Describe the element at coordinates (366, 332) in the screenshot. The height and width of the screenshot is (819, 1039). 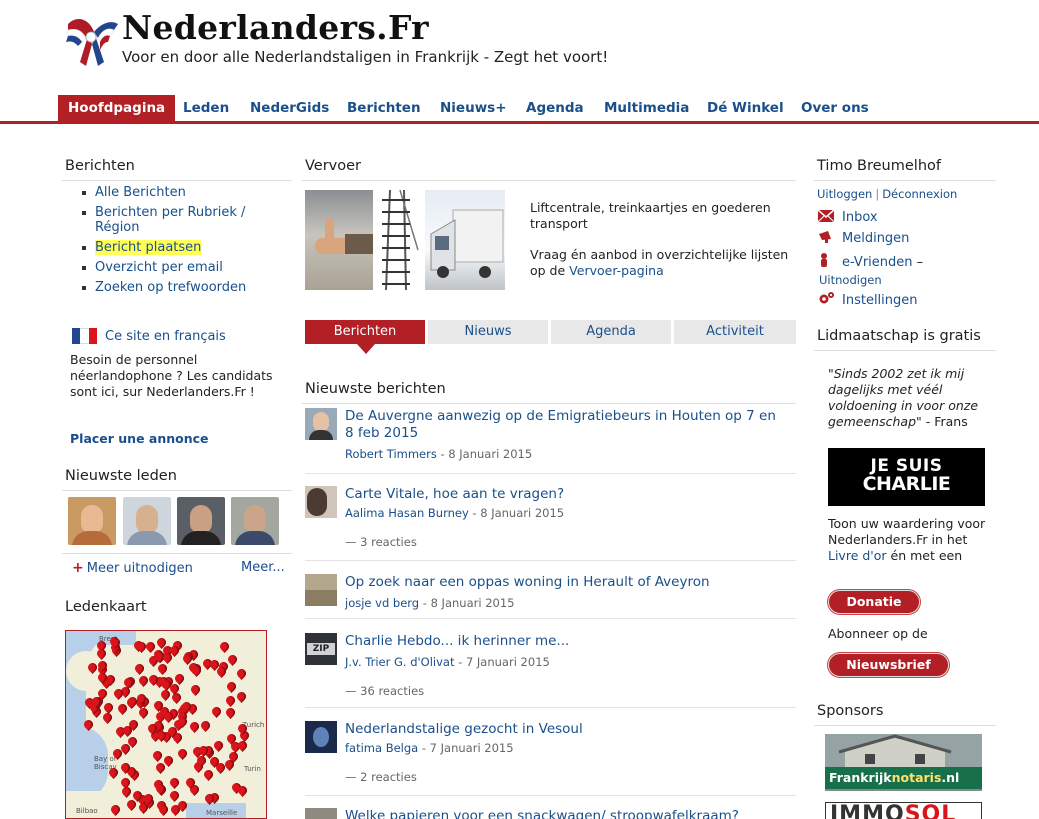
I see `tab-berichten: Berichten` at that location.